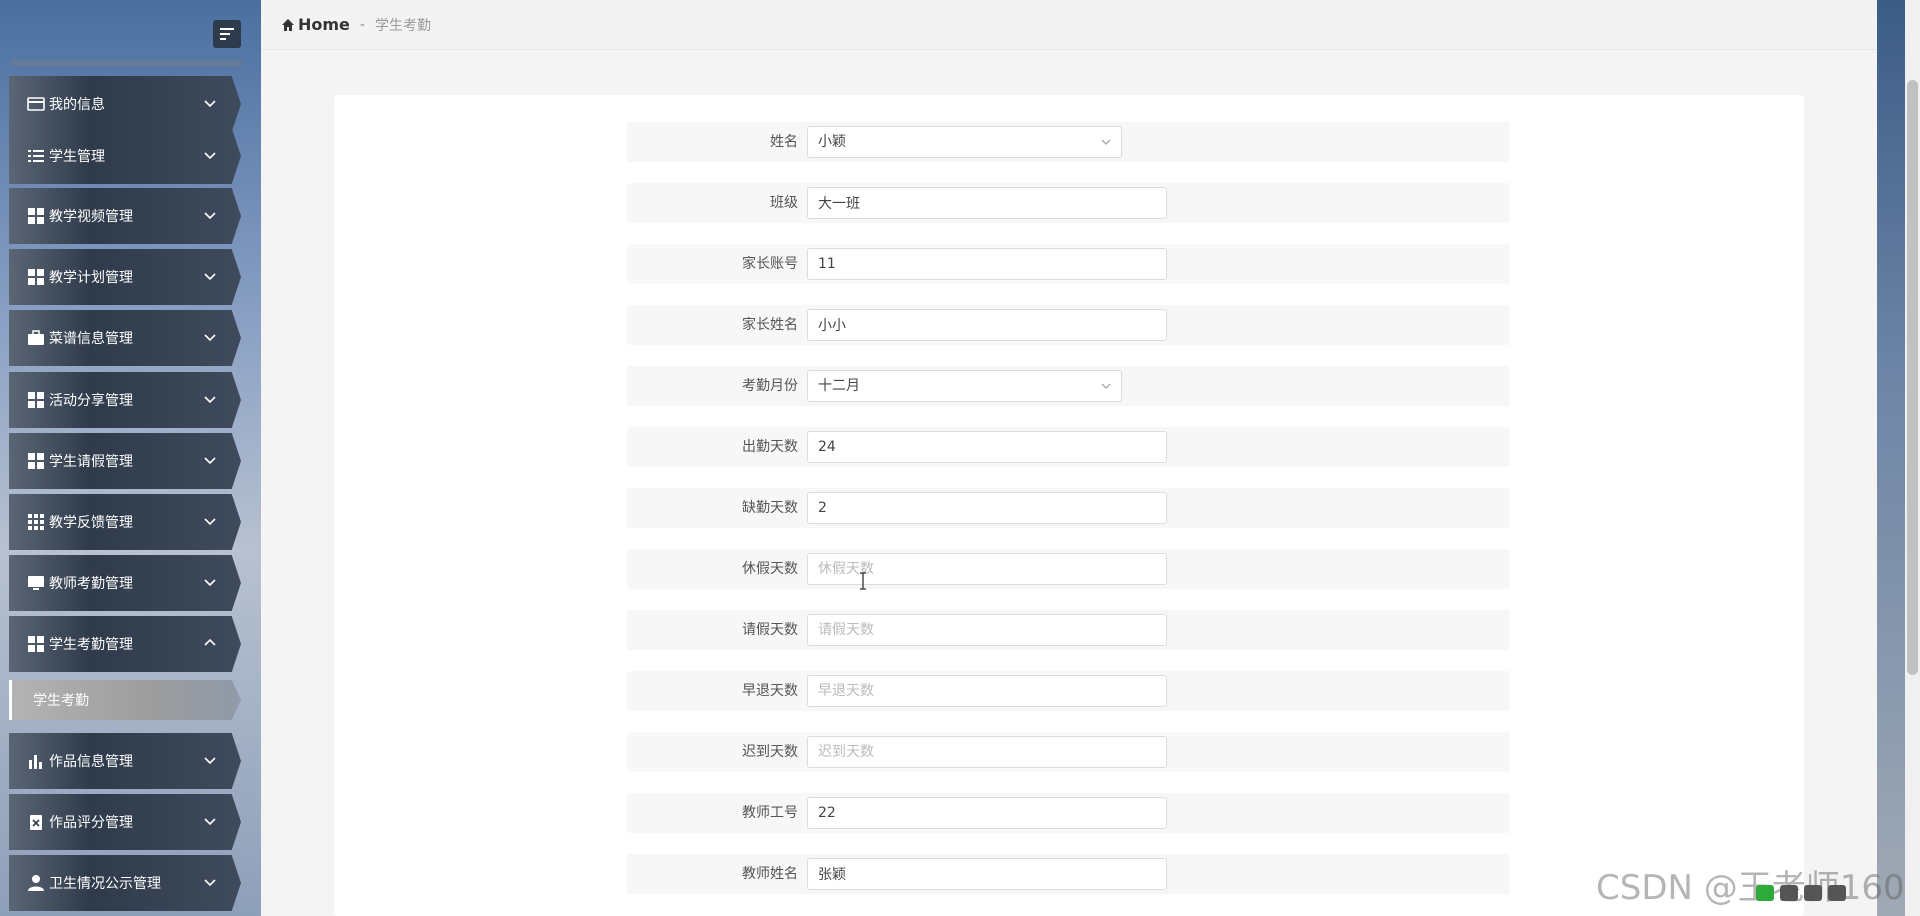 This screenshot has height=916, width=1920. What do you see at coordinates (987, 325) in the screenshot?
I see `parent-name-input` at bounding box center [987, 325].